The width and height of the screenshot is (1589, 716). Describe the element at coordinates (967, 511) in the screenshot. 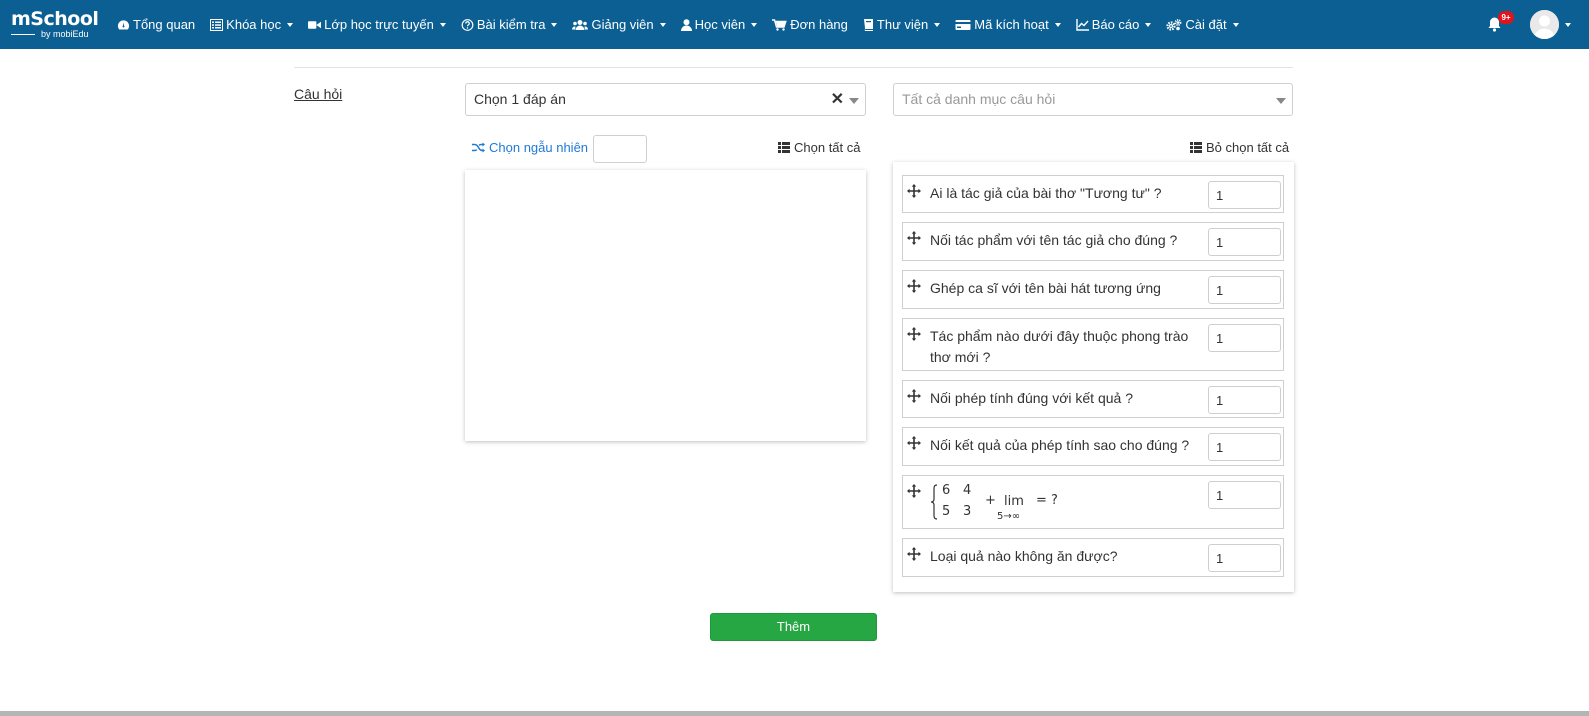

I see `math-r2c2: 3` at that location.